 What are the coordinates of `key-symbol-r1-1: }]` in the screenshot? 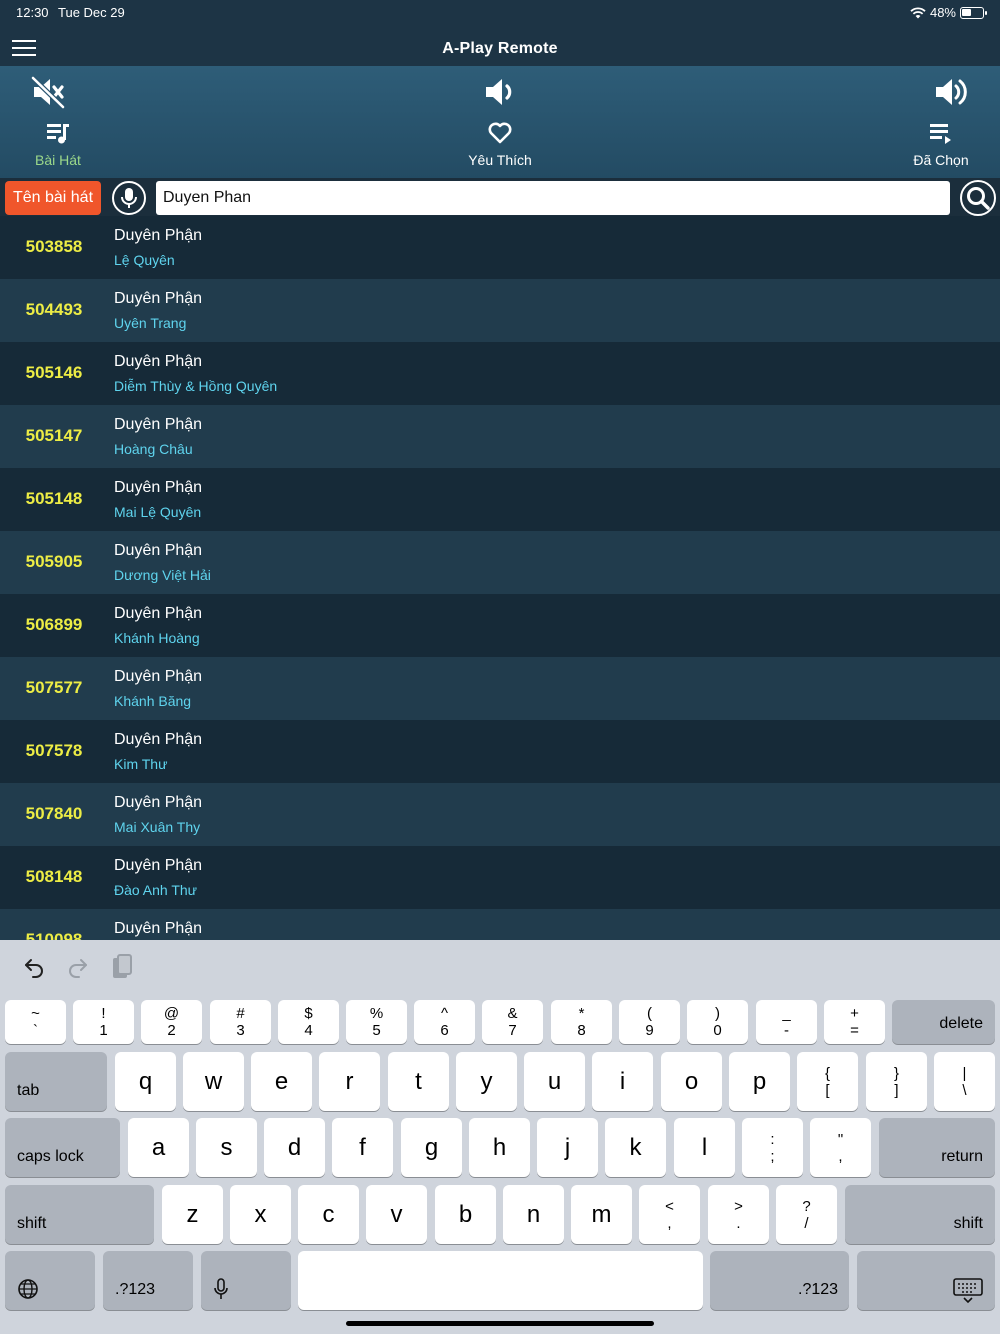 It's located at (896, 1081).